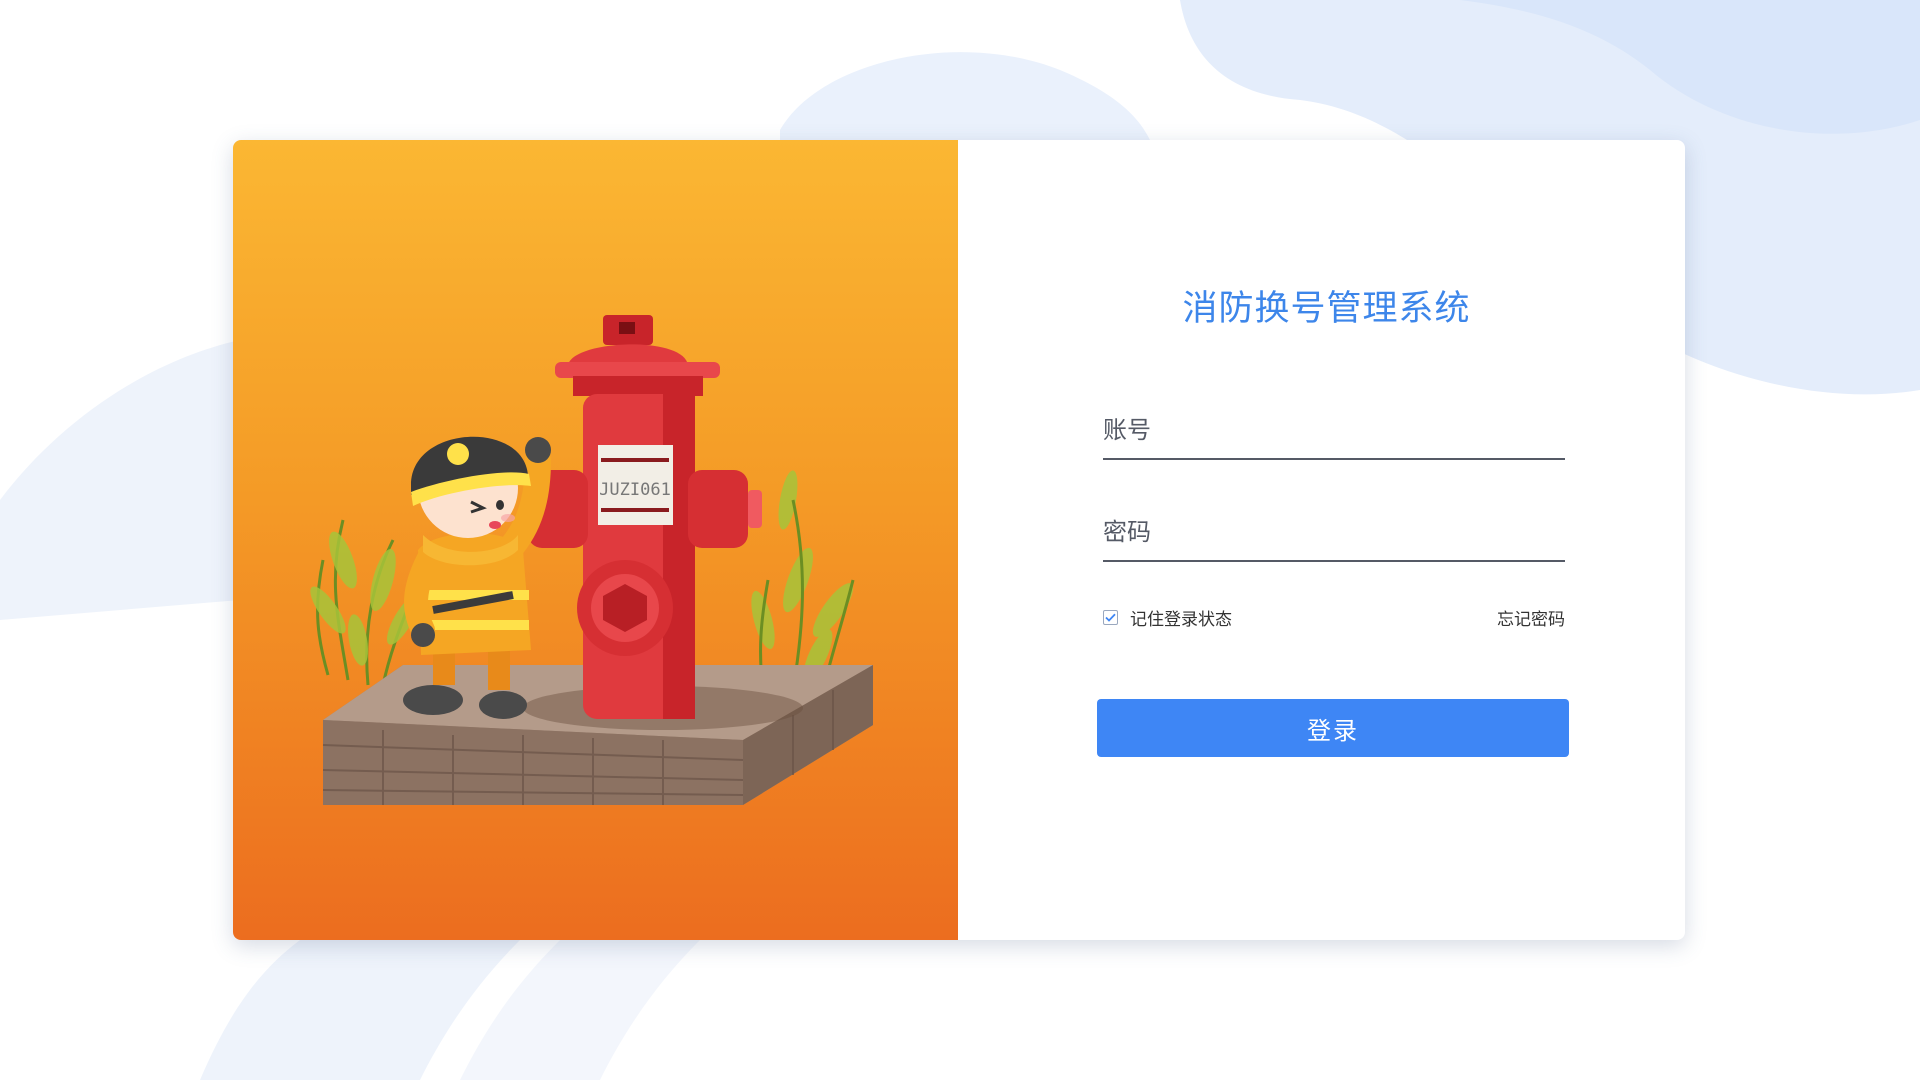  I want to click on remember-checkbox, so click(1110, 617).